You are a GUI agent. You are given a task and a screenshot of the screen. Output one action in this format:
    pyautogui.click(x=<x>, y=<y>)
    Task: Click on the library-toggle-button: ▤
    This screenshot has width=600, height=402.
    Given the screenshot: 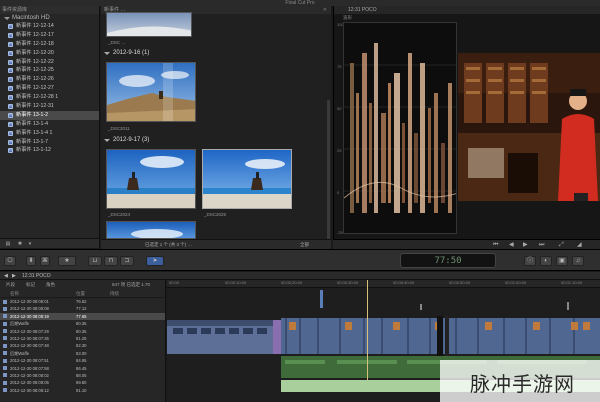 What is the action you would take?
    pyautogui.click(x=8, y=244)
    